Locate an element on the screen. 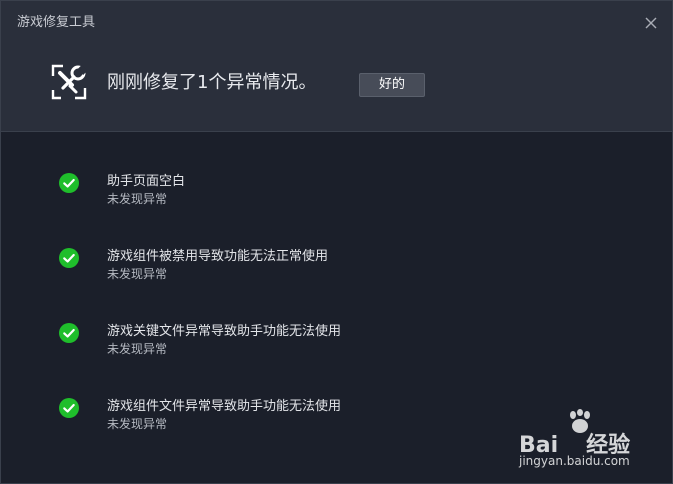  repair-summary-message: 刚刚修复了1个异常情况。 is located at coordinates (212, 82).